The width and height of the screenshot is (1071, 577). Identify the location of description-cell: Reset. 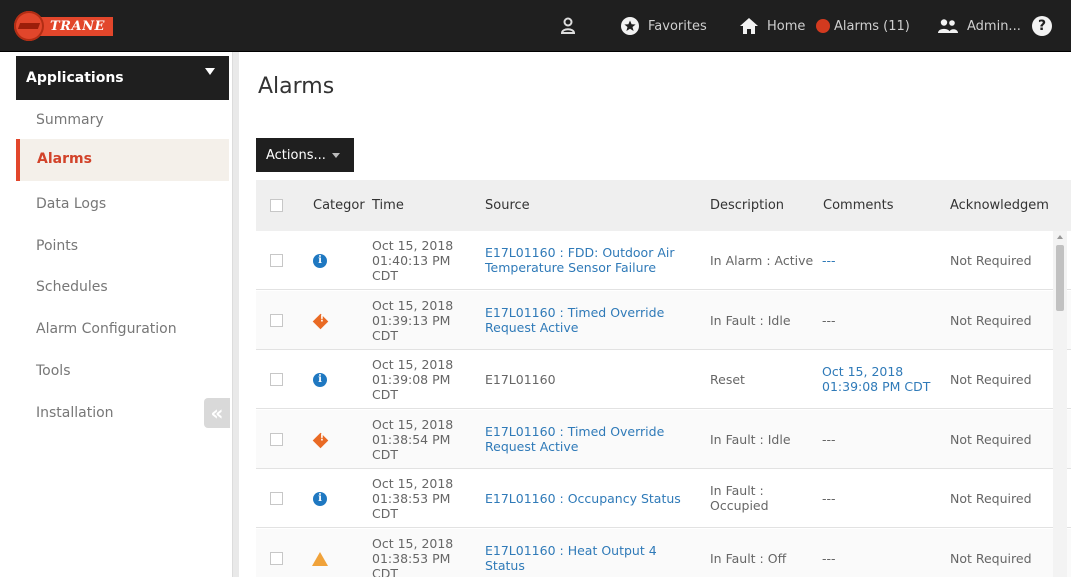
(727, 379).